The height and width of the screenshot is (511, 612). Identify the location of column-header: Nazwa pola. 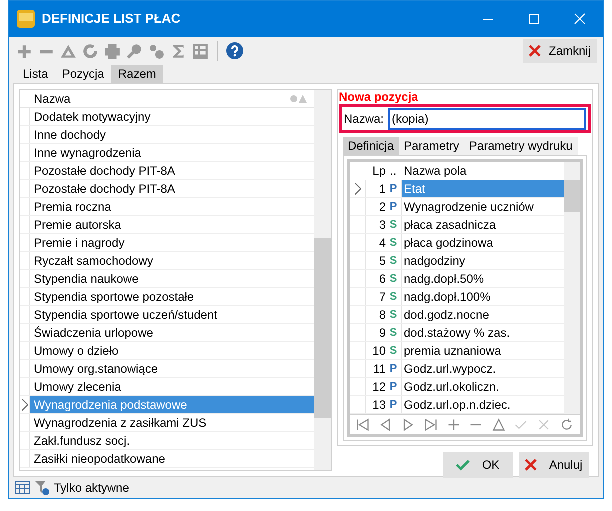
(434, 171).